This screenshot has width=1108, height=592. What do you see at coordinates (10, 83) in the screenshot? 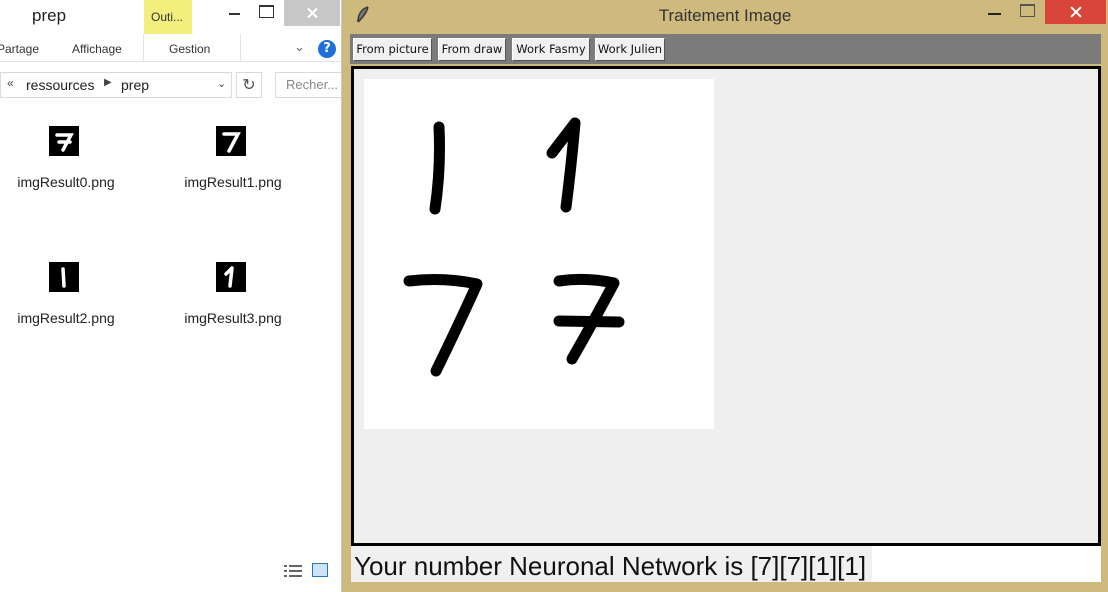
I see `address-overflow-icon: «` at bounding box center [10, 83].